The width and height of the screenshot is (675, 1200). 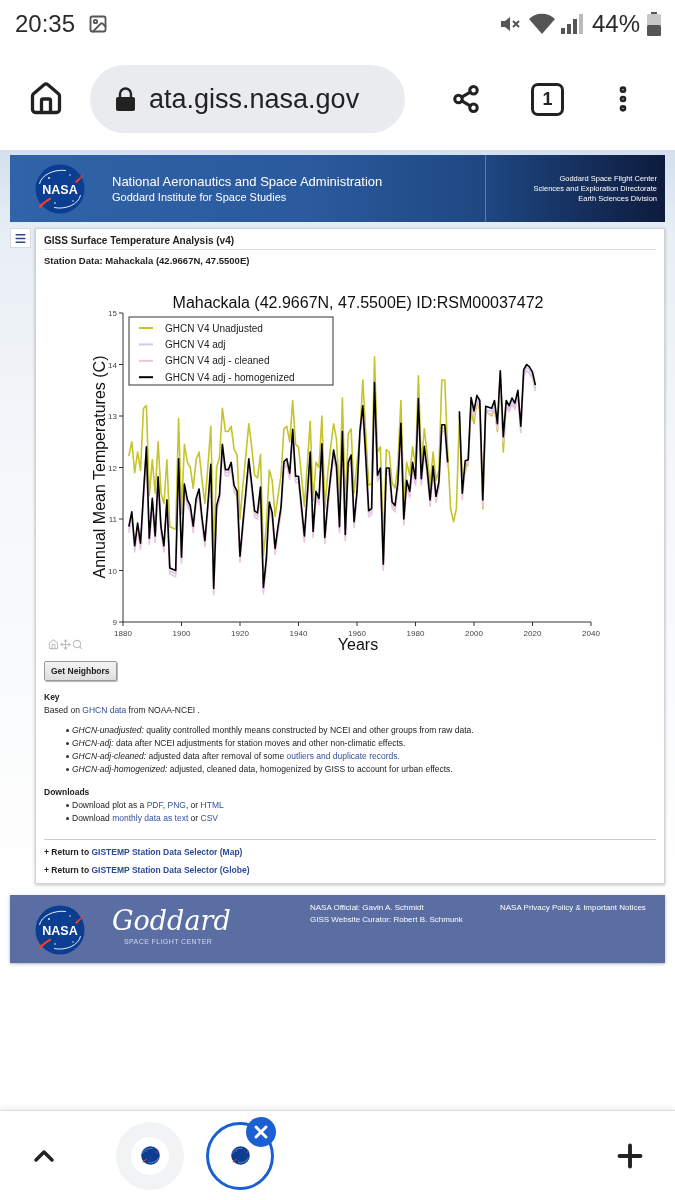 What do you see at coordinates (357, 633) in the screenshot?
I see `tick-label: 1960` at bounding box center [357, 633].